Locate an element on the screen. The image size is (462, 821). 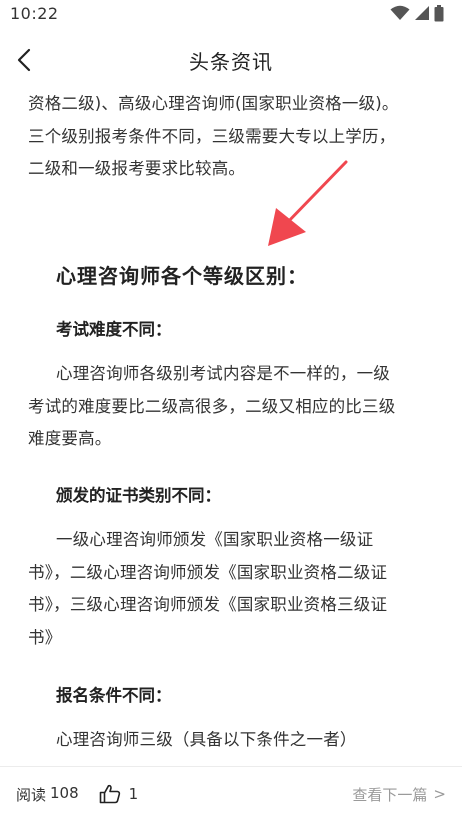
read-count: 阅读 108 is located at coordinates (47, 794).